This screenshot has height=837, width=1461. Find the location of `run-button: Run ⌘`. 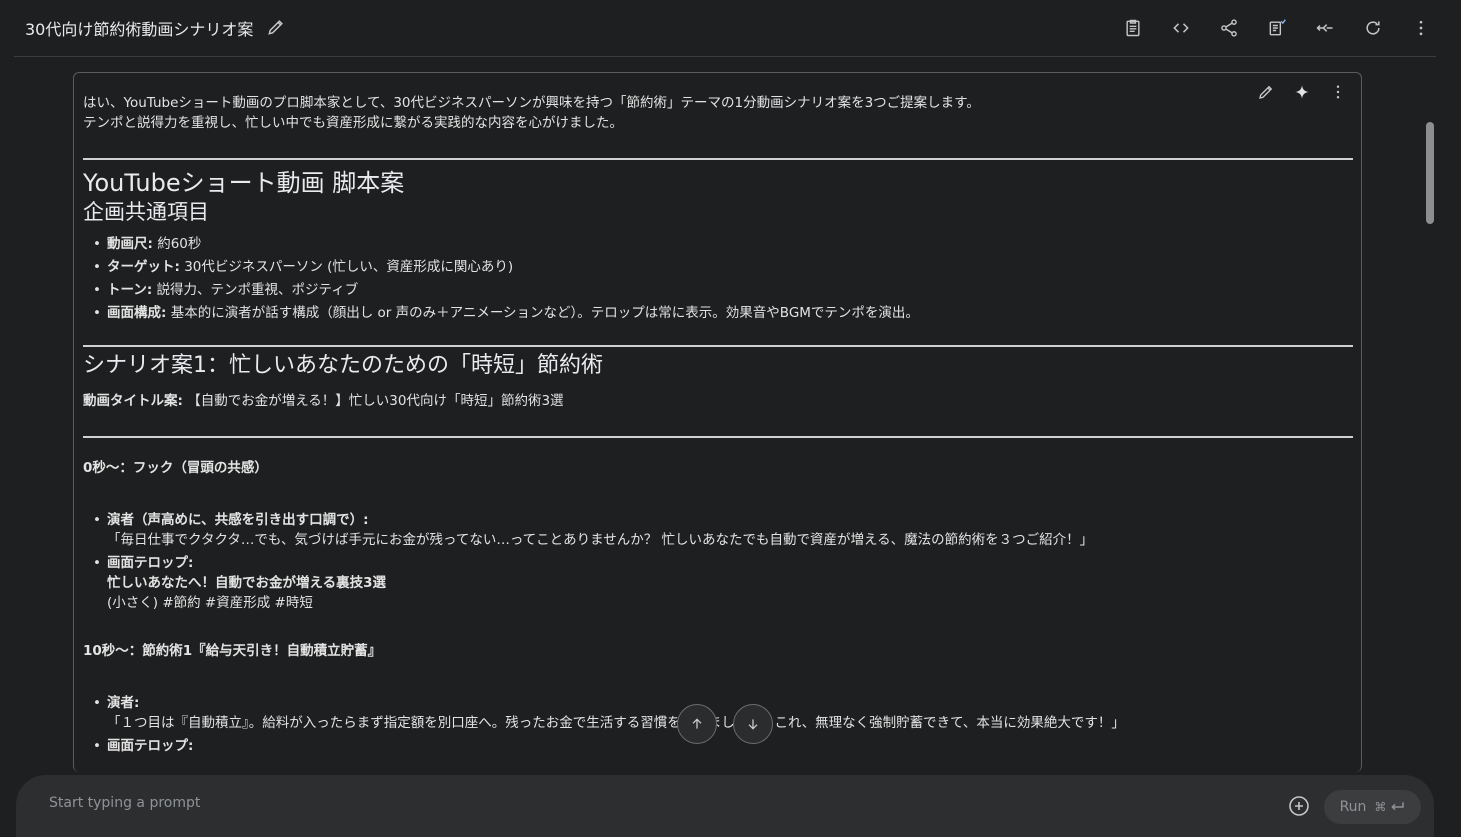

run-button: Run ⌘ is located at coordinates (1372, 807).